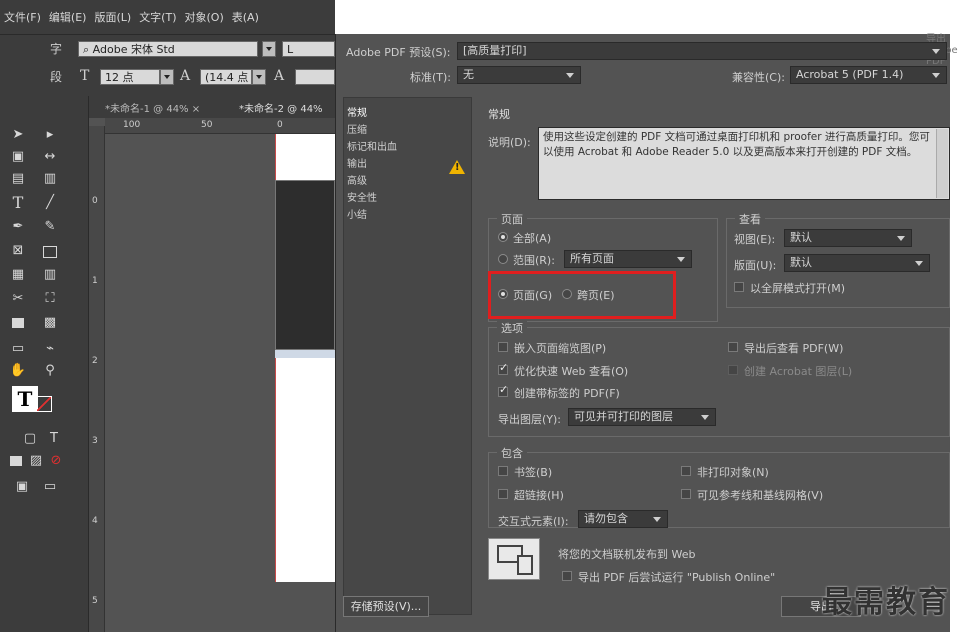 Image resolution: width=975 pixels, height=638 pixels. I want to click on apply-gradient-icon: ▨, so click(36, 461).